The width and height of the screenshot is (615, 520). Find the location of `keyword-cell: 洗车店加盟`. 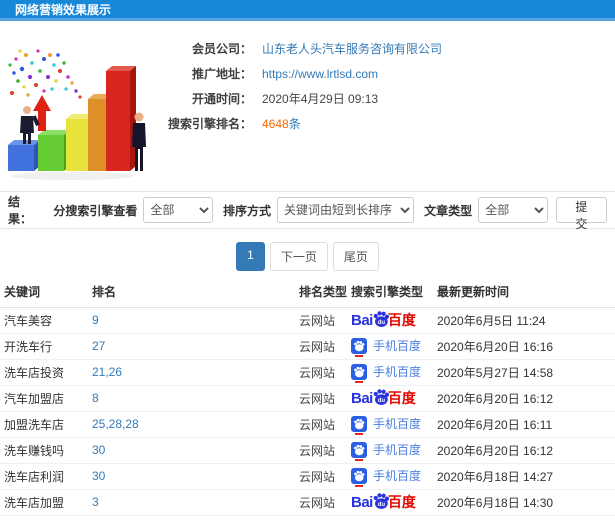

keyword-cell: 洗车店加盟 is located at coordinates (44, 502).